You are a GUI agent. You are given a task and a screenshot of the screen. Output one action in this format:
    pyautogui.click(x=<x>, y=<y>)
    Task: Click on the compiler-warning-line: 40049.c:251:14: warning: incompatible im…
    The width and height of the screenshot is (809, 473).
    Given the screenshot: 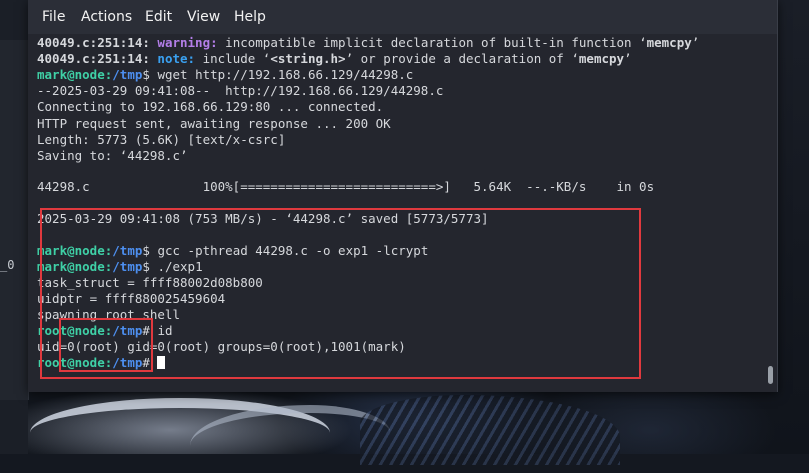 What is the action you would take?
    pyautogui.click(x=368, y=43)
    